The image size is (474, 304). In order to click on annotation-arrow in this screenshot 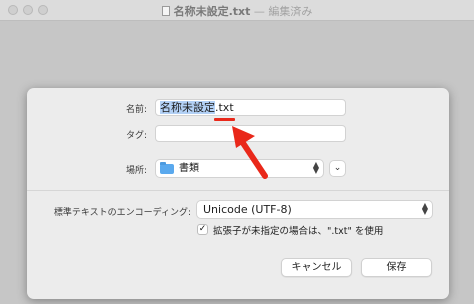, I will do `click(250, 152)`.